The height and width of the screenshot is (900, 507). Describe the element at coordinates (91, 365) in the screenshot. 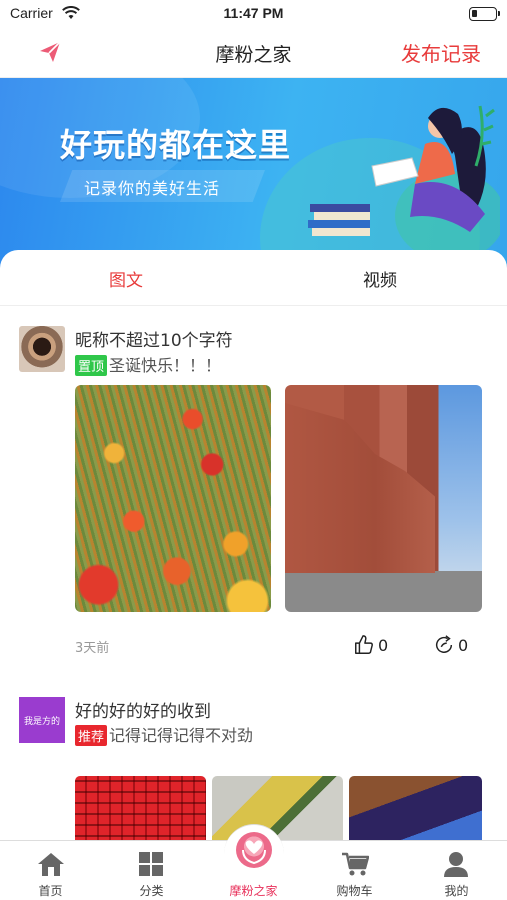

I see `pinned-badge: 置顶` at that location.